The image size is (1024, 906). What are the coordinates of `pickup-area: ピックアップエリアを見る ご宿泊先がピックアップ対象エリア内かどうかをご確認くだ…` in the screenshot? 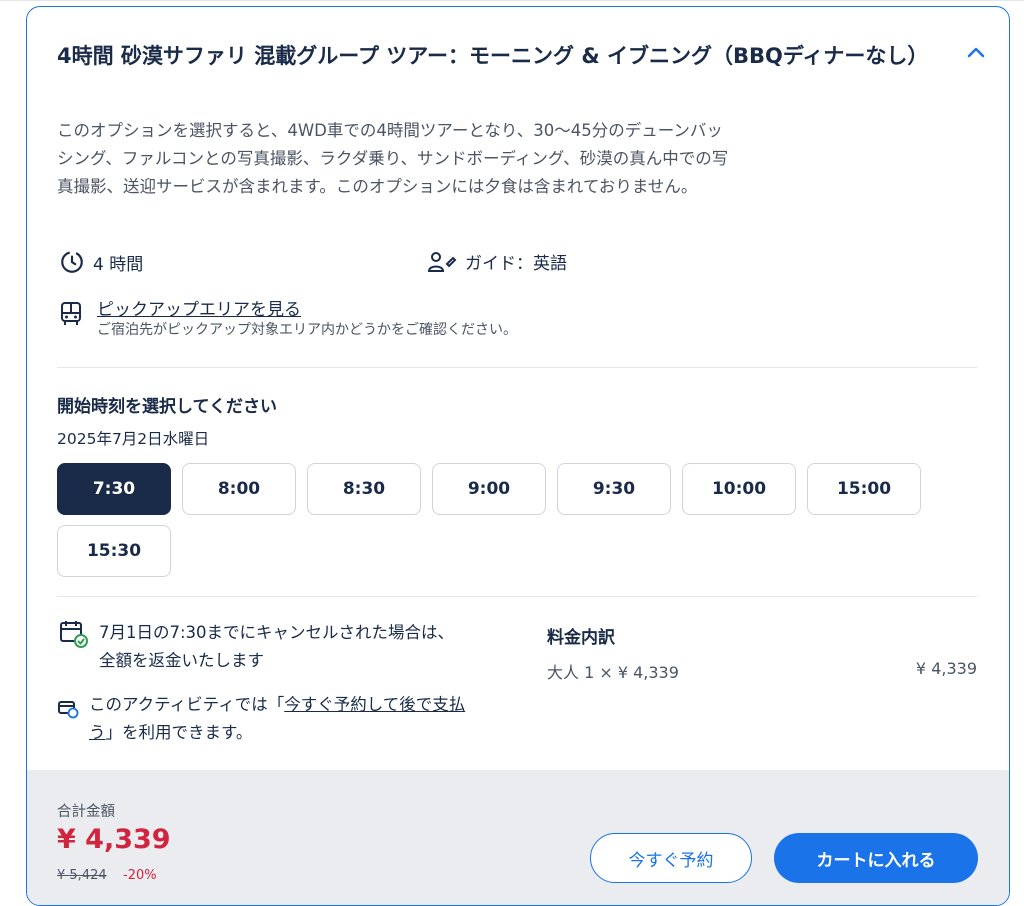 It's located at (288, 319).